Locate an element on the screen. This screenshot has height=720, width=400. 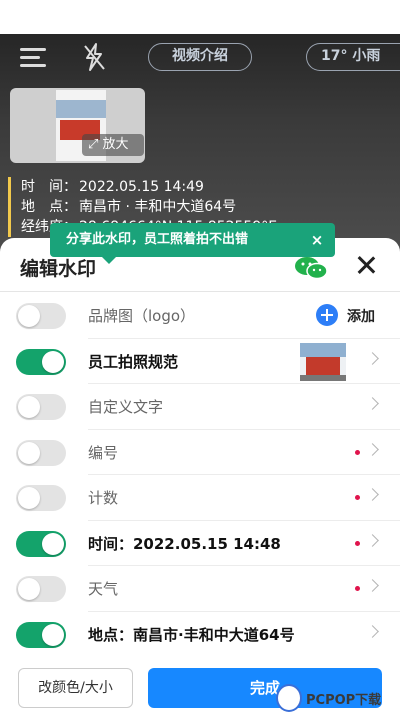
row-label: 员工拍照规范 is located at coordinates (133, 361).